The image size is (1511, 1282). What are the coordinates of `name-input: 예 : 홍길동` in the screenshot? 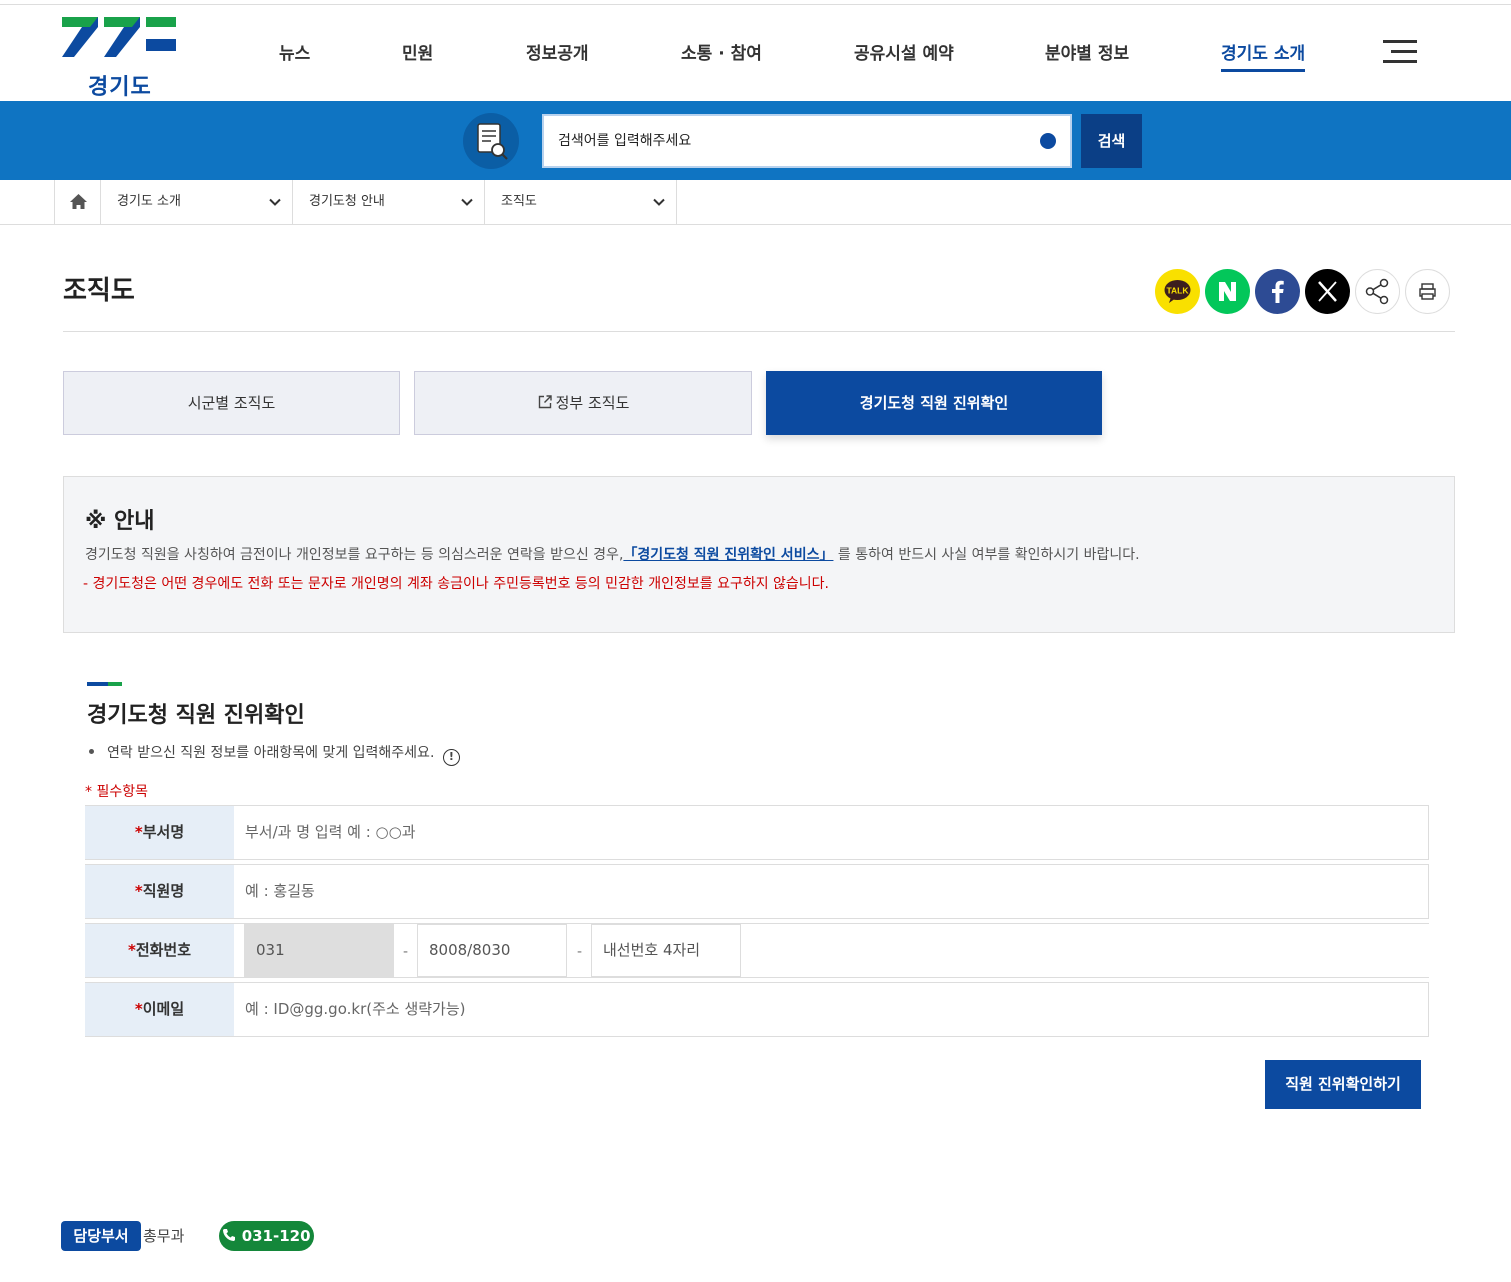 It's located at (835, 891).